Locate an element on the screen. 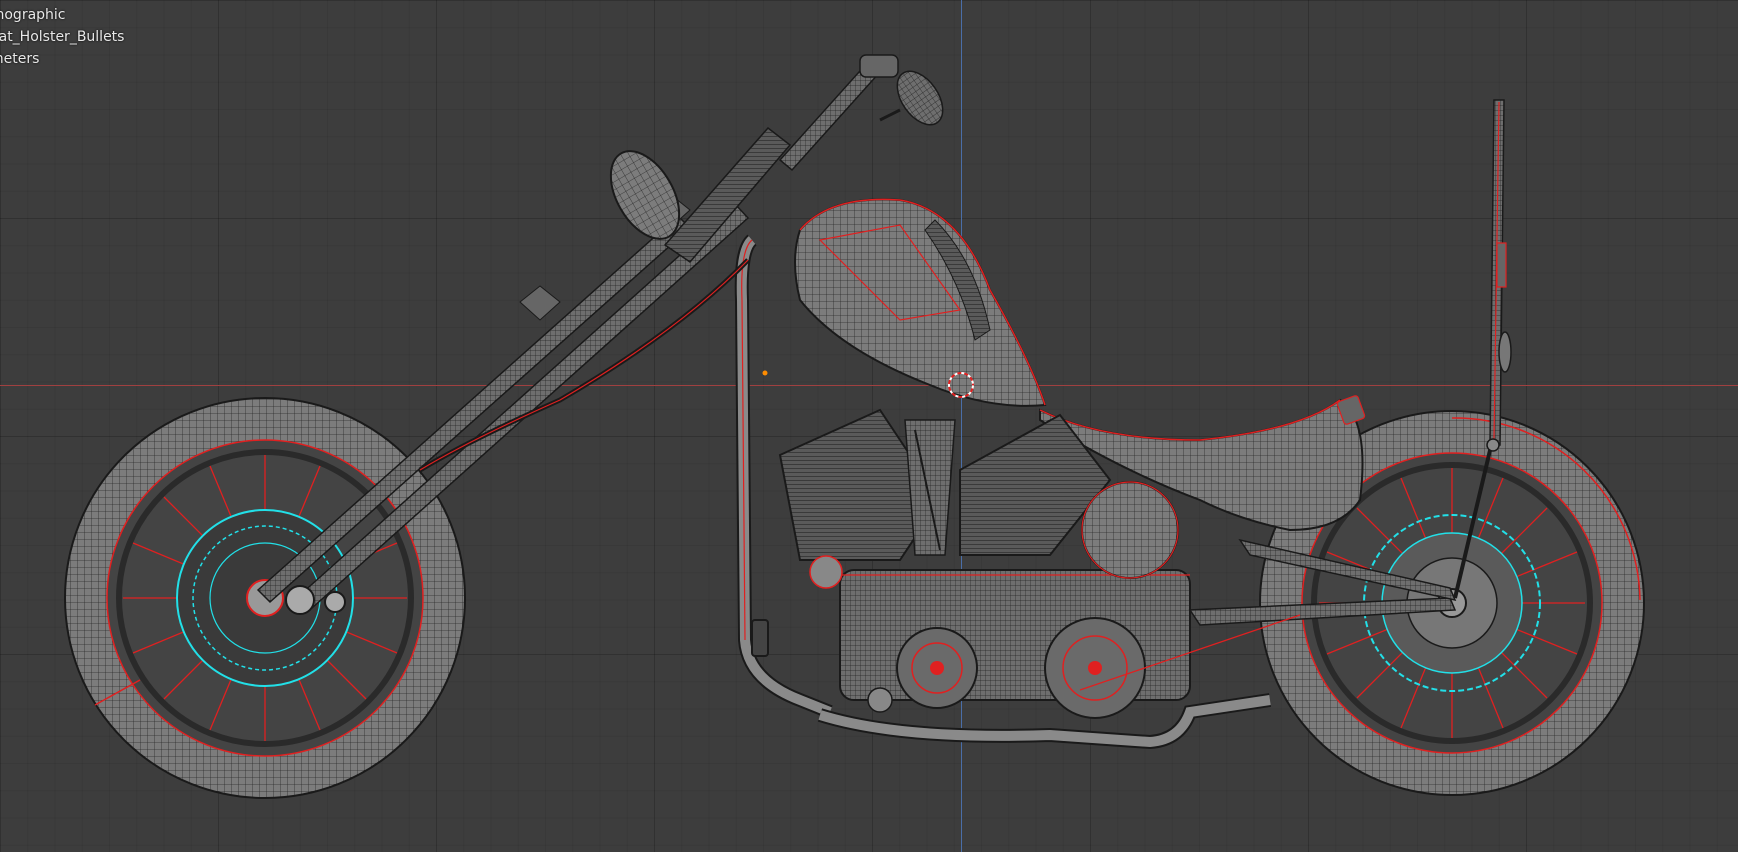 The height and width of the screenshot is (852, 1738). footpeg is located at coordinates (760, 638).